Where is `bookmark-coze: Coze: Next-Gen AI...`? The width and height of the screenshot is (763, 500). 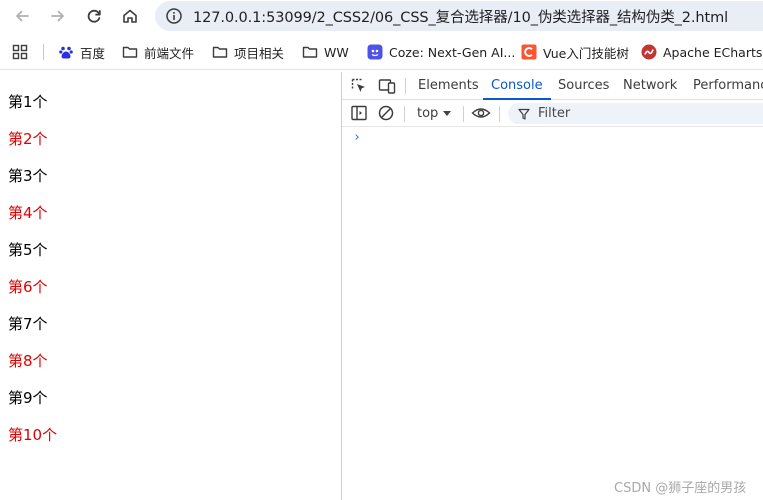
bookmark-coze: Coze: Next-Gen AI... is located at coordinates (441, 52).